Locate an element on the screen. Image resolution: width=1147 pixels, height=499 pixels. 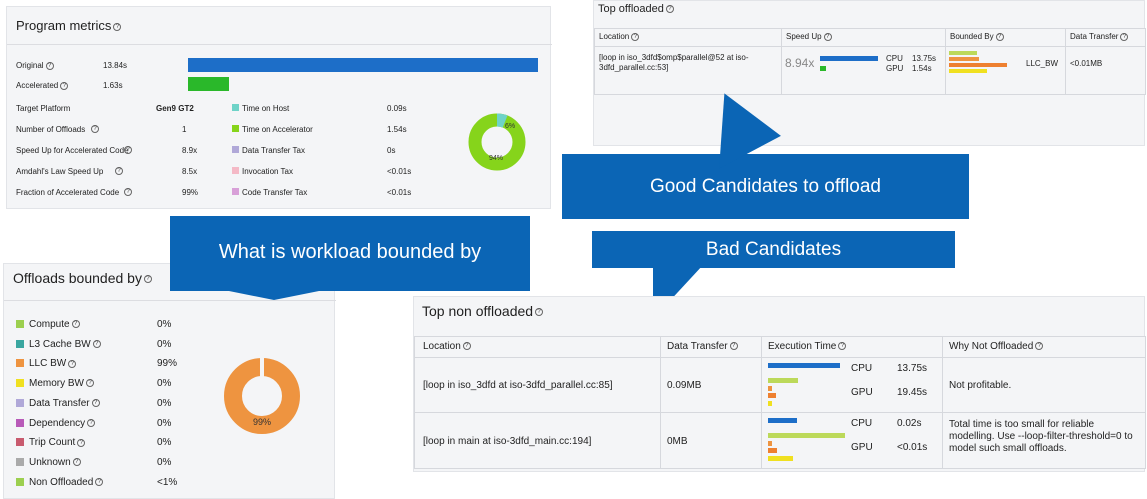
gpu-time-bar is located at coordinates (823, 68).